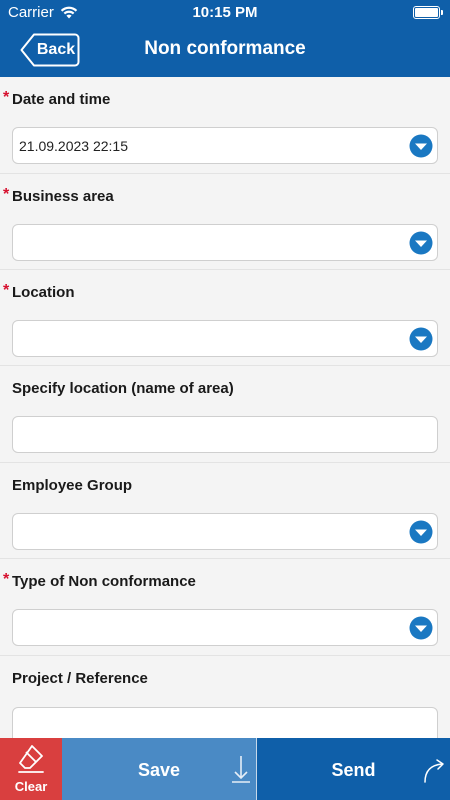 The width and height of the screenshot is (450, 800). What do you see at coordinates (72, 485) in the screenshot?
I see `field-label: Employee Group` at bounding box center [72, 485].